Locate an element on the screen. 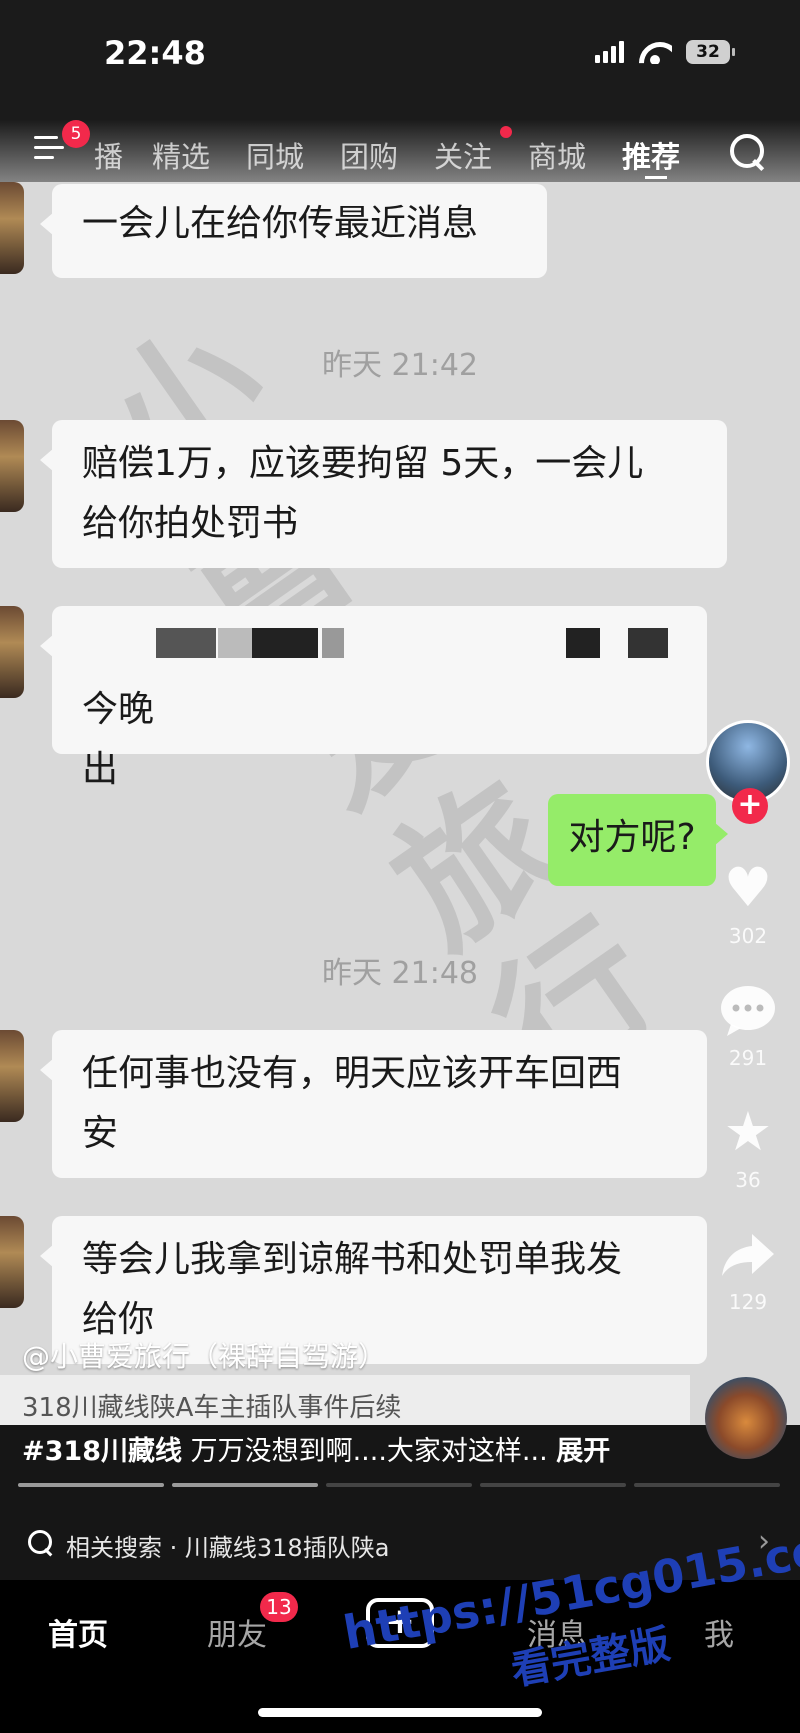 Image resolution: width=800 pixels, height=1733 pixels. favorite-count: 36 is located at coordinates (748, 1180).